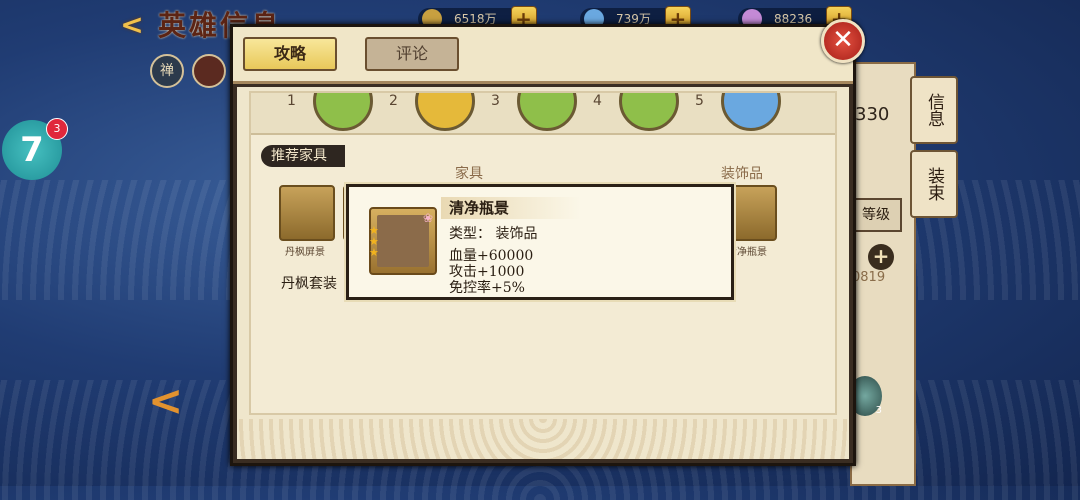 This screenshot has height=500, width=1080. Describe the element at coordinates (412, 54) in the screenshot. I see `tab-comments: 评论` at that location.